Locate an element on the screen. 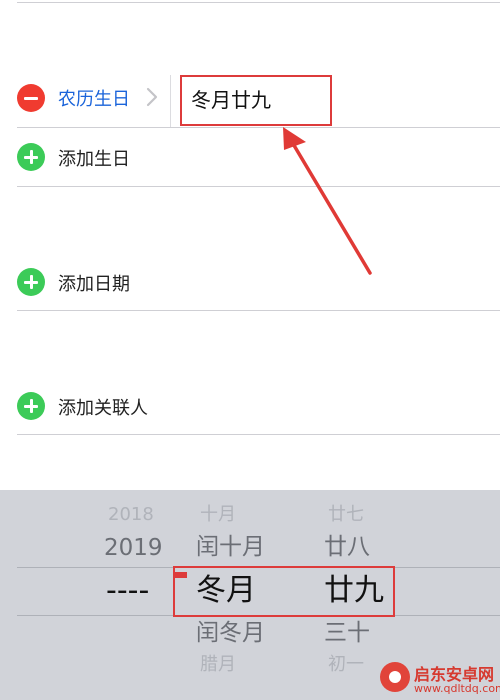  highlight-box-picker is located at coordinates (284, 591).